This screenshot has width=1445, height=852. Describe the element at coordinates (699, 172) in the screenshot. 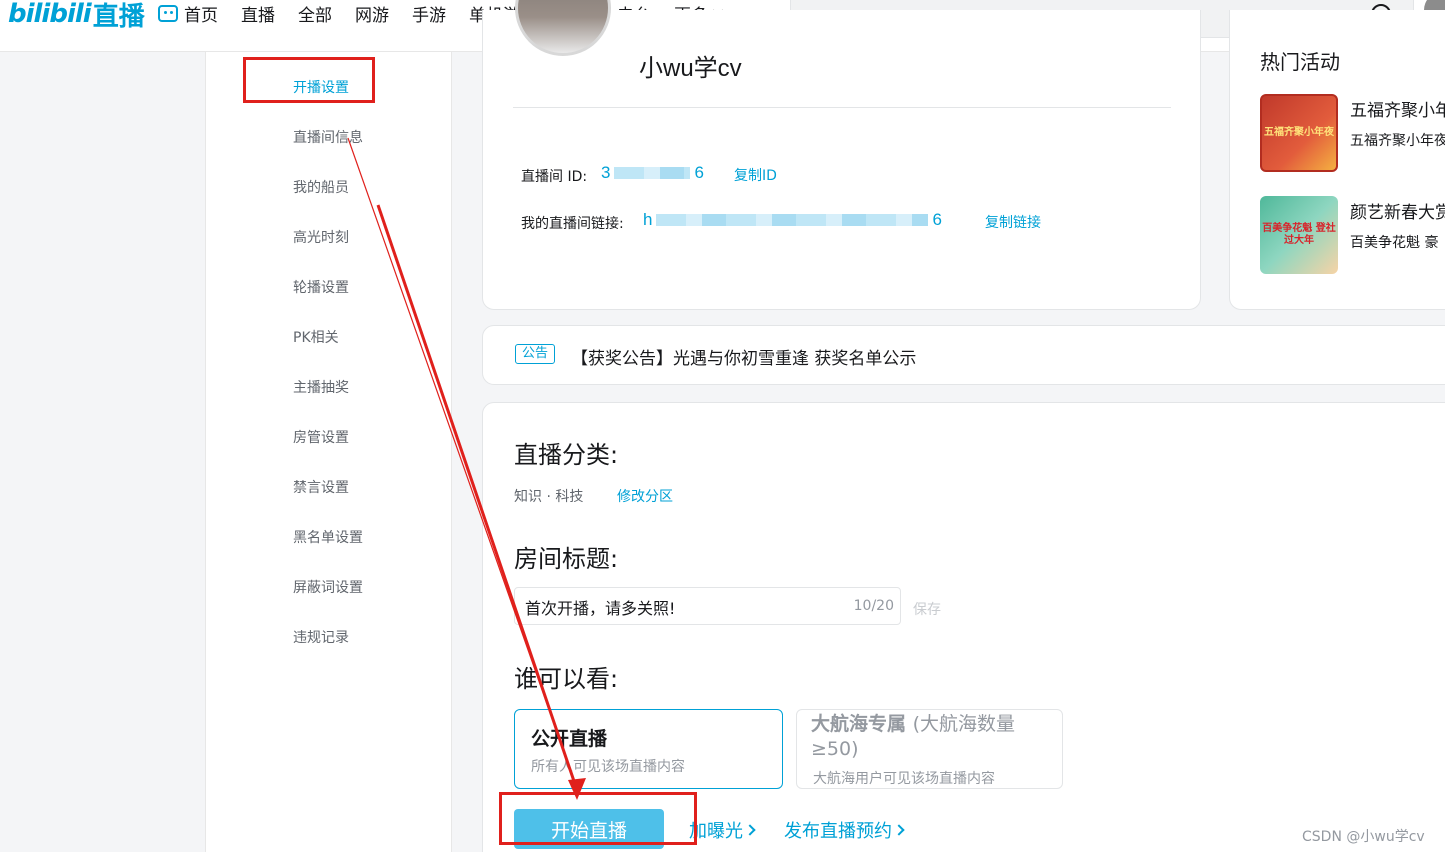

I see `room-id-end: 6` at that location.